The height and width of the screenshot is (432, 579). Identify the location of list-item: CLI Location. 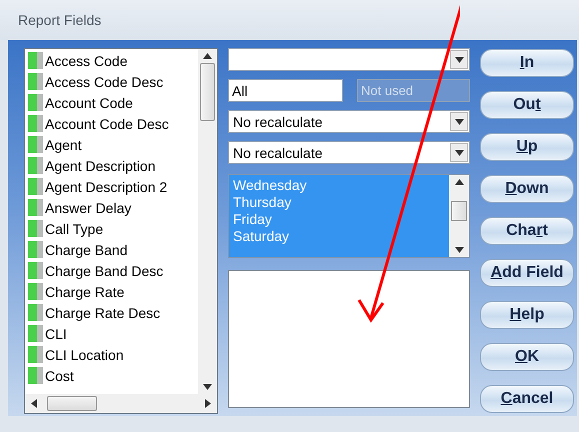
(84, 354).